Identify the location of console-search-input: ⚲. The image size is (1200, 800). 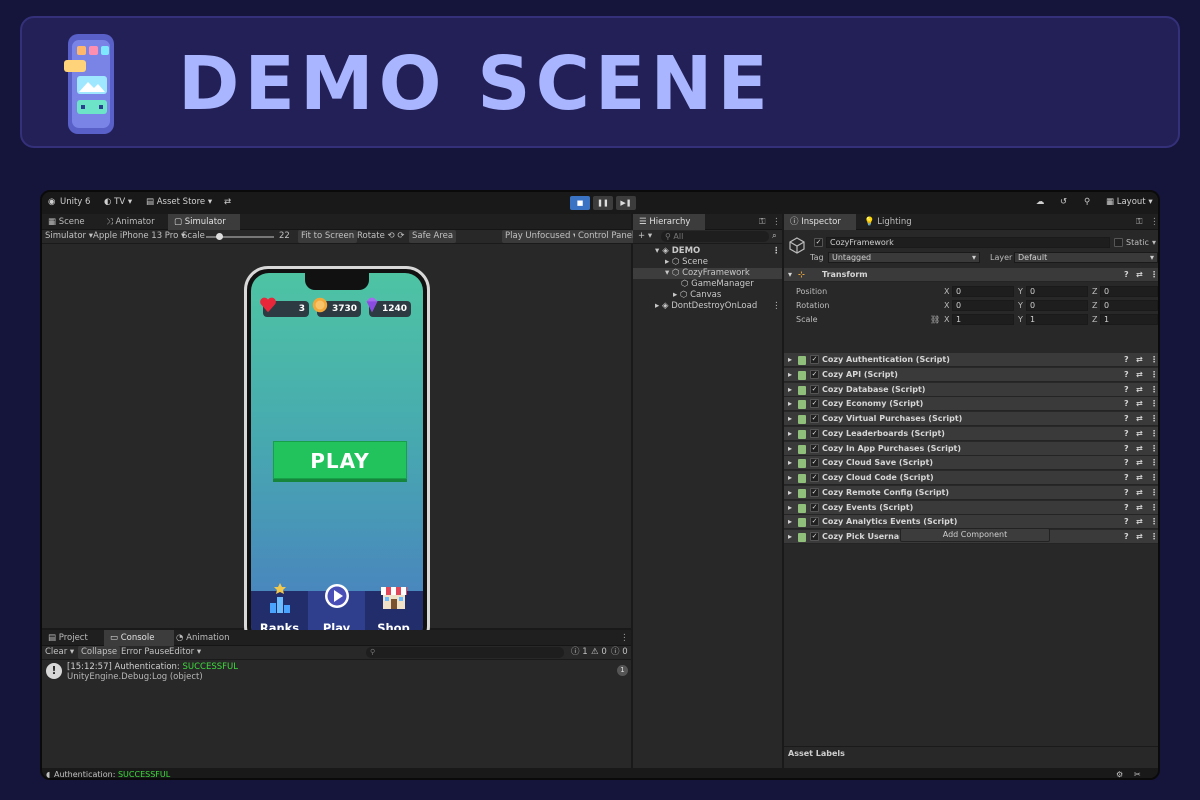
(465, 652).